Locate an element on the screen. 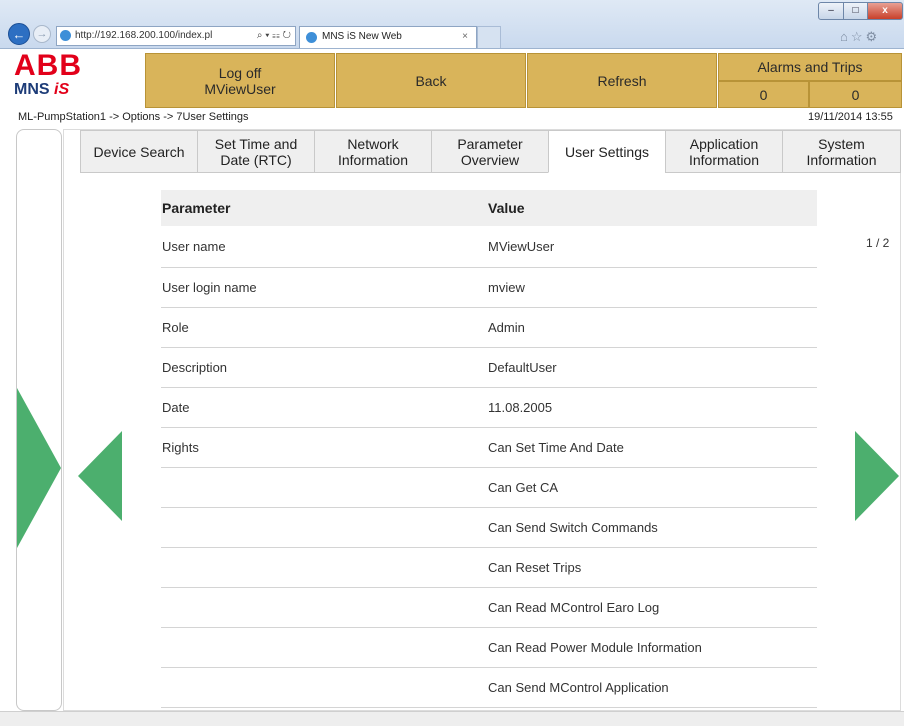 The height and width of the screenshot is (726, 904). abb-mns-logo: ABB MNS iS is located at coordinates (74, 77).